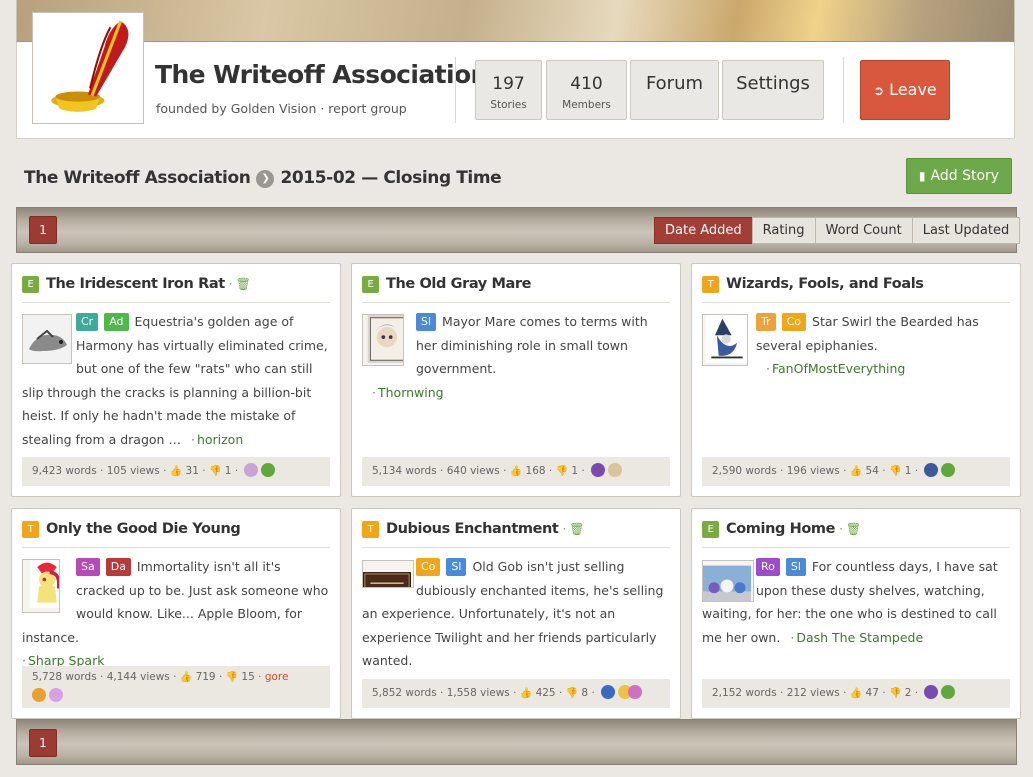  I want to click on genre-tag-romance: Ro, so click(768, 567).